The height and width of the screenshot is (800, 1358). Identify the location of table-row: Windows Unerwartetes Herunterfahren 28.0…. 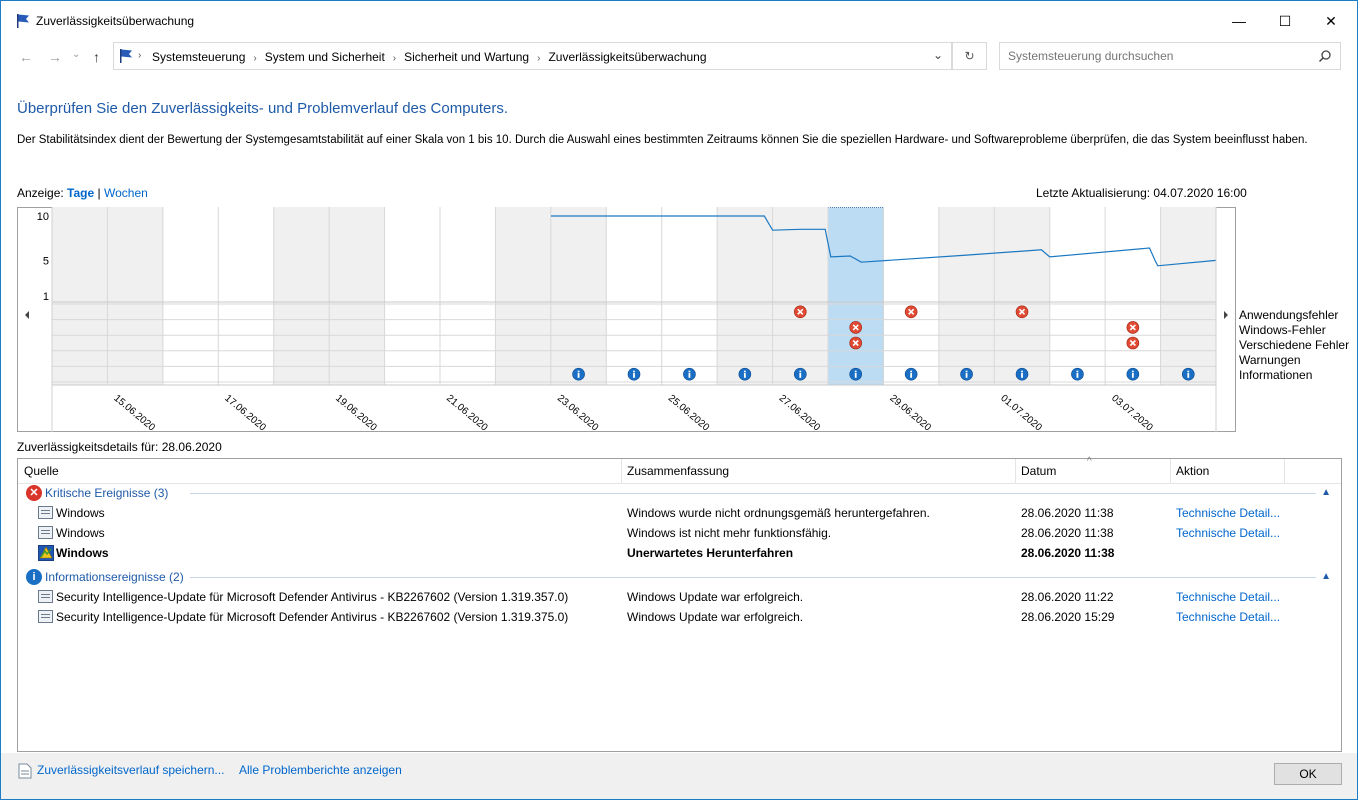
(679, 553).